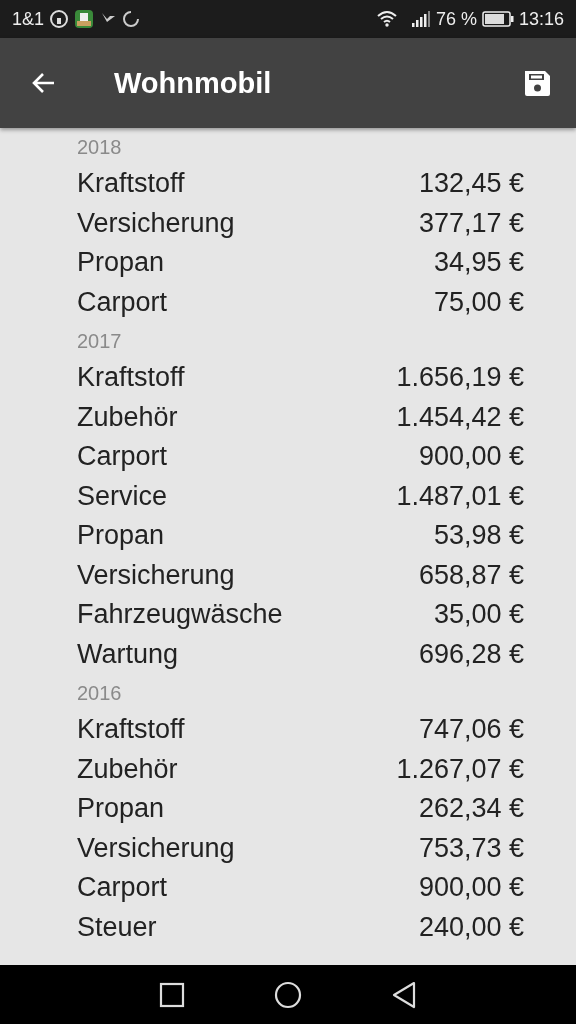 Image resolution: width=576 pixels, height=1024 pixels. Describe the element at coordinates (471, 809) in the screenshot. I see `amount-value: 262,34 €` at that location.